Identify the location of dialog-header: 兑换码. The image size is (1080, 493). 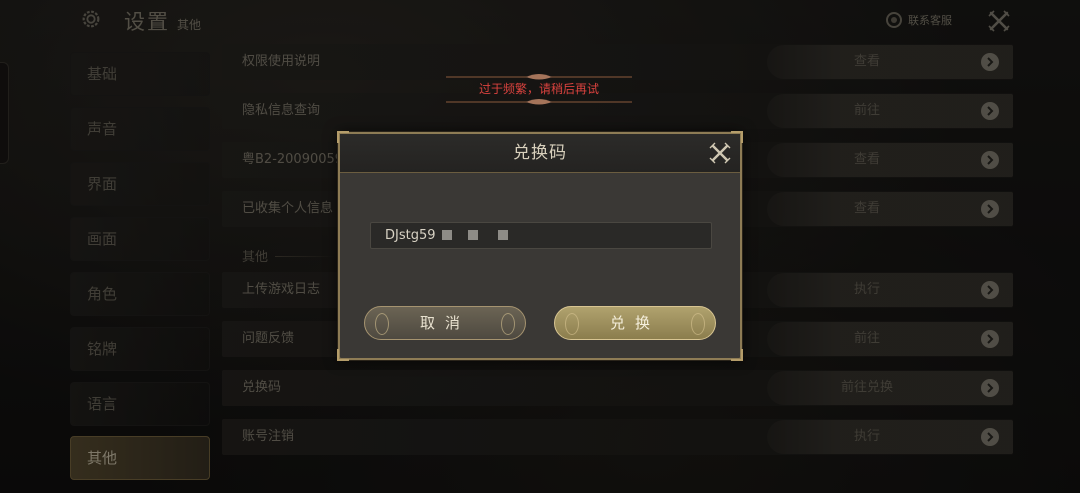
(540, 153).